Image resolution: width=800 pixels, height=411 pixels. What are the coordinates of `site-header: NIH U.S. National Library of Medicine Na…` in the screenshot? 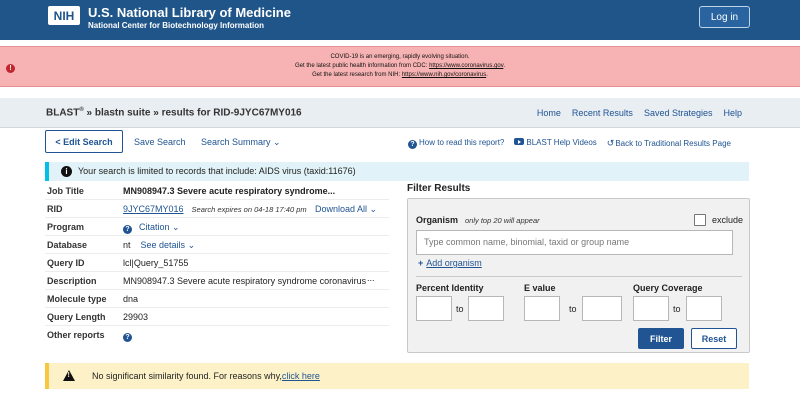 It's located at (400, 20).